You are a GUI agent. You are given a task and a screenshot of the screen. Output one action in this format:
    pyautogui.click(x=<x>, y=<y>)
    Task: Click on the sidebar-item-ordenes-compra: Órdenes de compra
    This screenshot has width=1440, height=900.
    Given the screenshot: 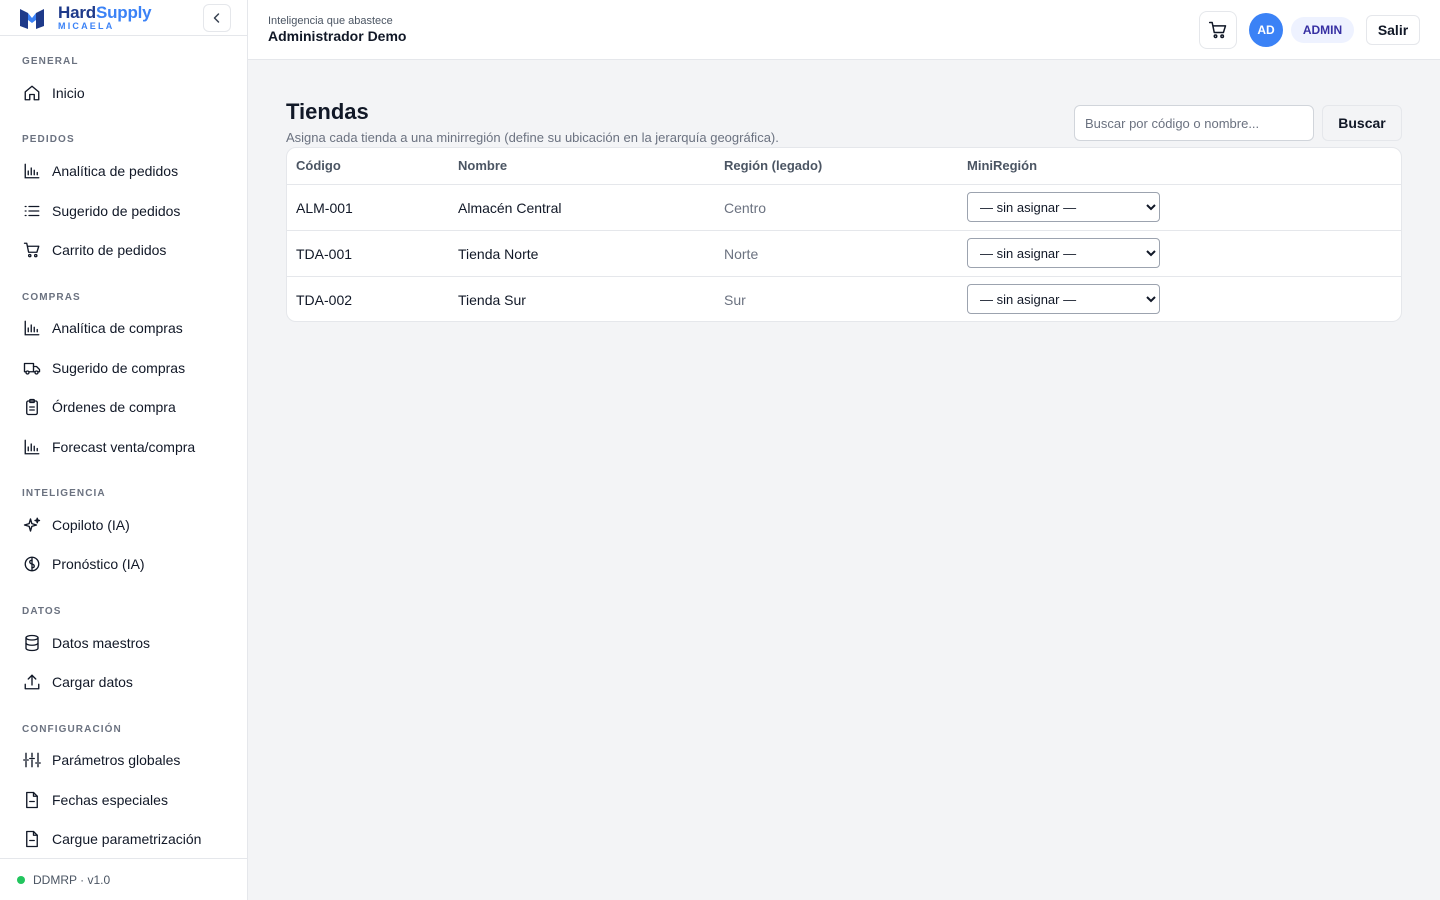 What is the action you would take?
    pyautogui.click(x=127, y=407)
    